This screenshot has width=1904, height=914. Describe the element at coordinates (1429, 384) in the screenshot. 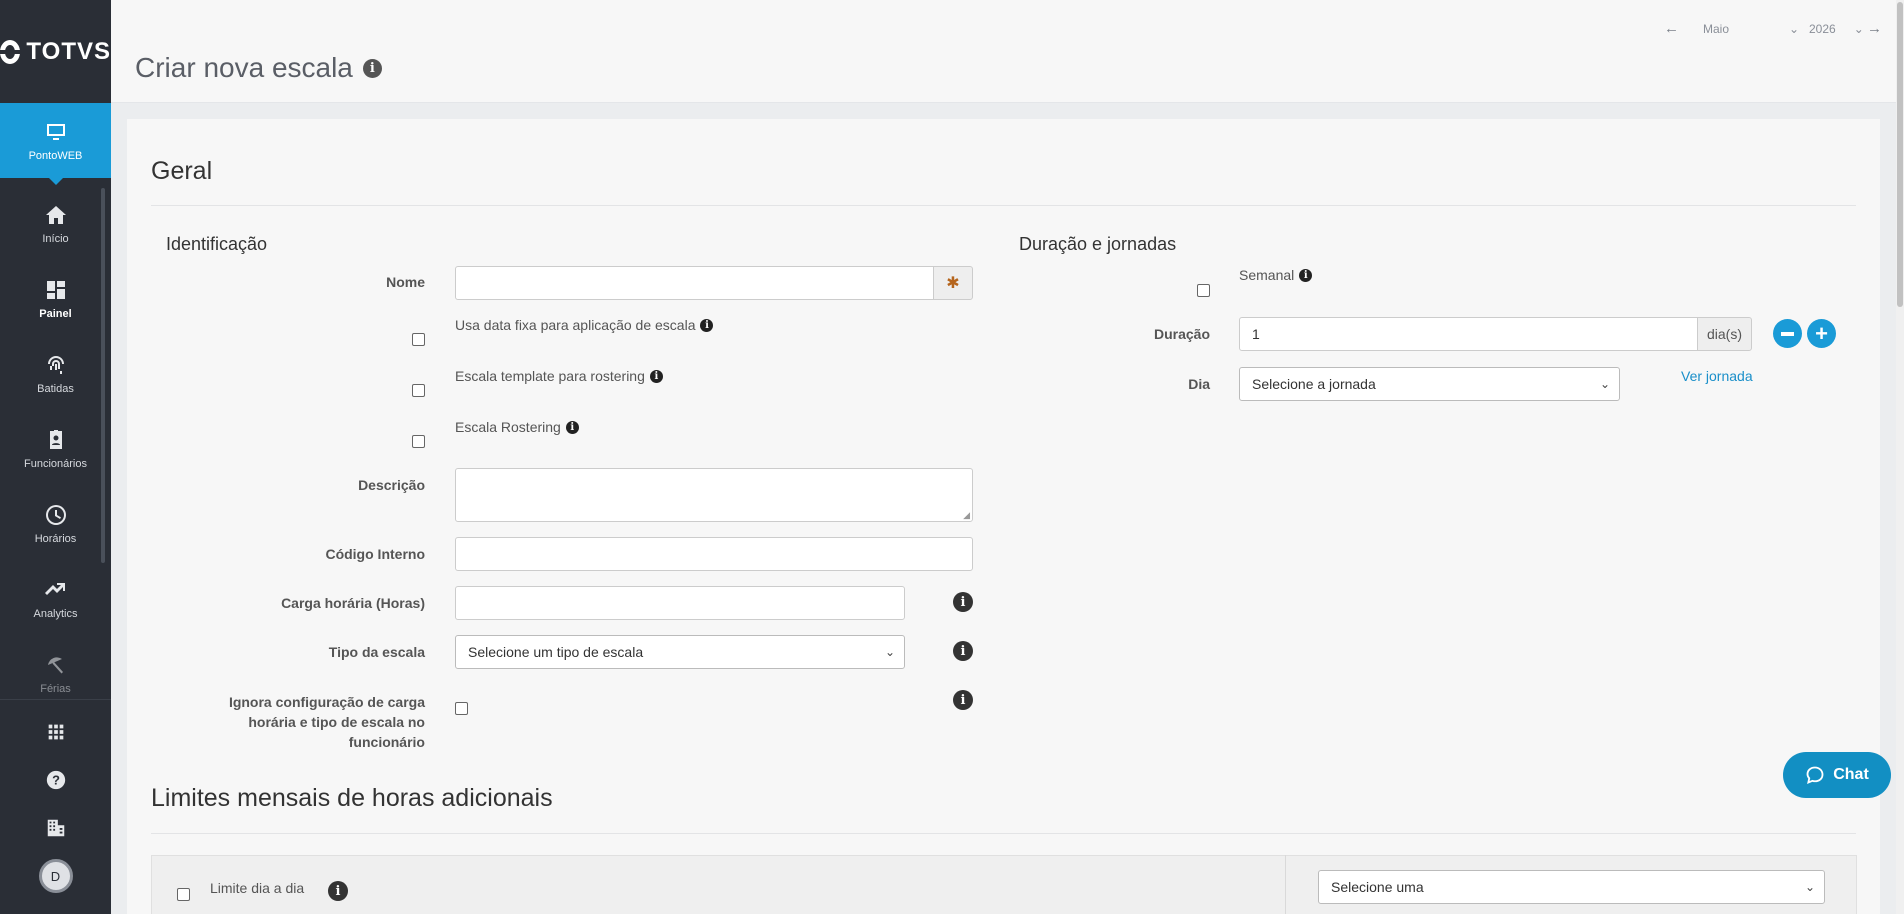

I see `jornada-select: Selecione a jornada ⌄` at that location.